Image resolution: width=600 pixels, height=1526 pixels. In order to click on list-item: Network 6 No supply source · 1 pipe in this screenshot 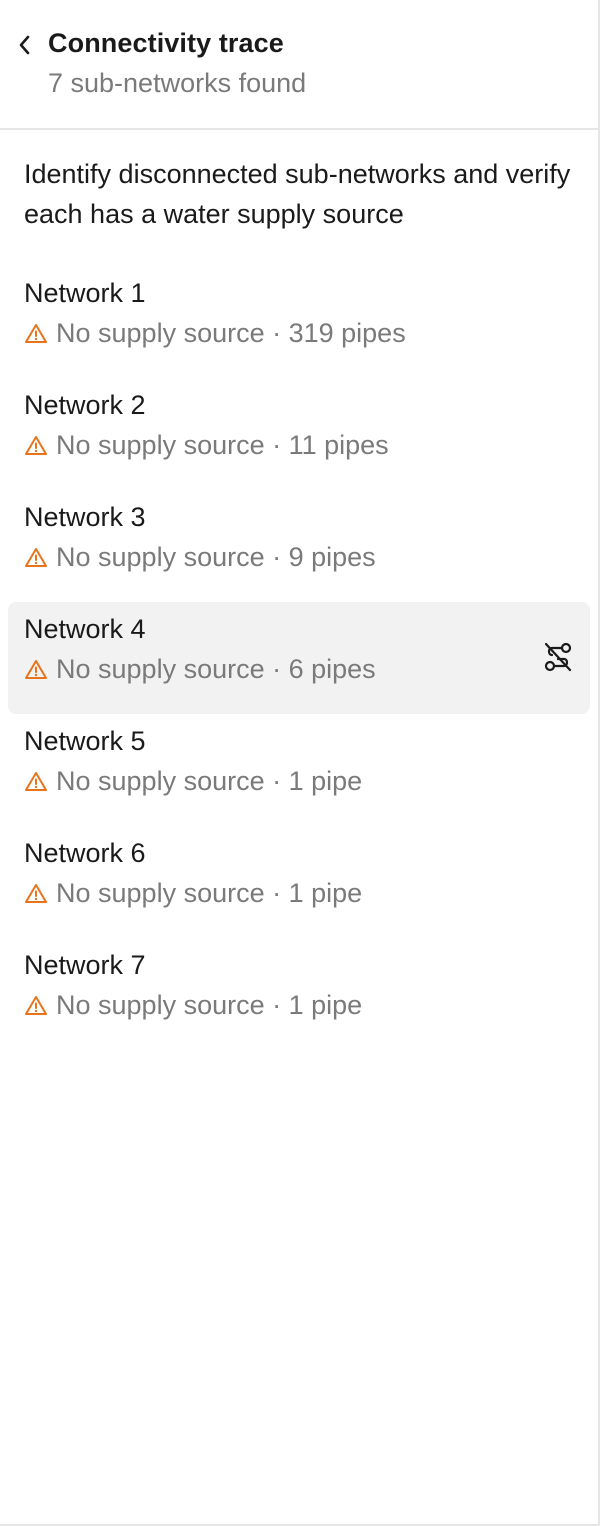, I will do `click(299, 882)`.